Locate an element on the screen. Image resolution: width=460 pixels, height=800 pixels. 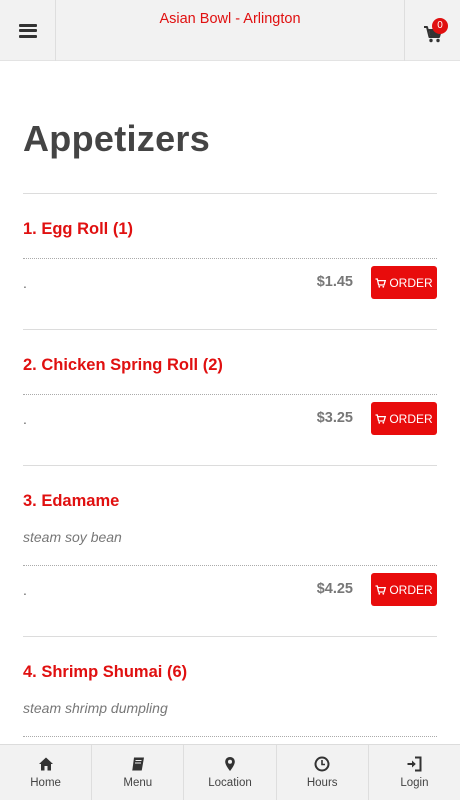
site-title: Asian Bowl - Arlington is located at coordinates (230, 19).